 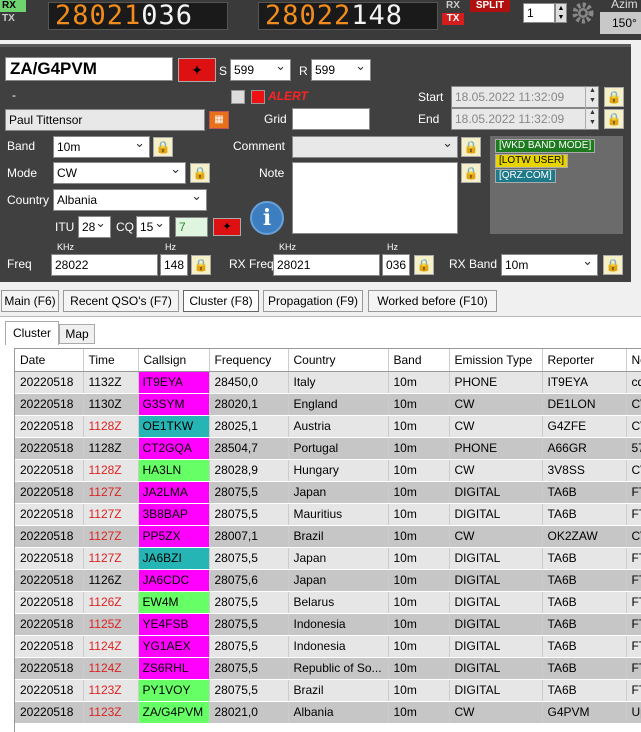 What do you see at coordinates (592, 97) in the screenshot?
I see `start-time-spinner: ▲ ▼` at bounding box center [592, 97].